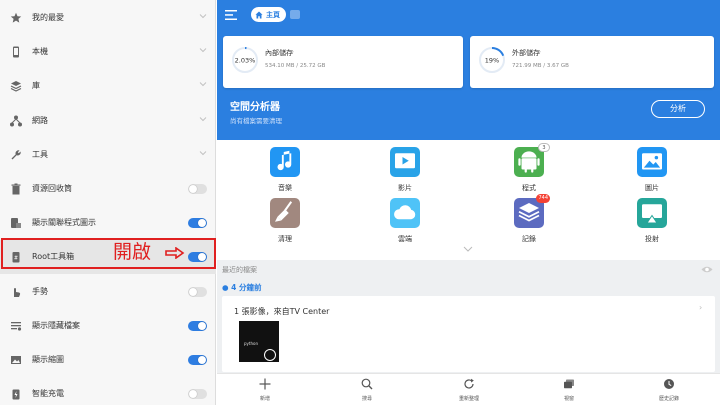  I want to click on menu-icon, so click(231, 15).